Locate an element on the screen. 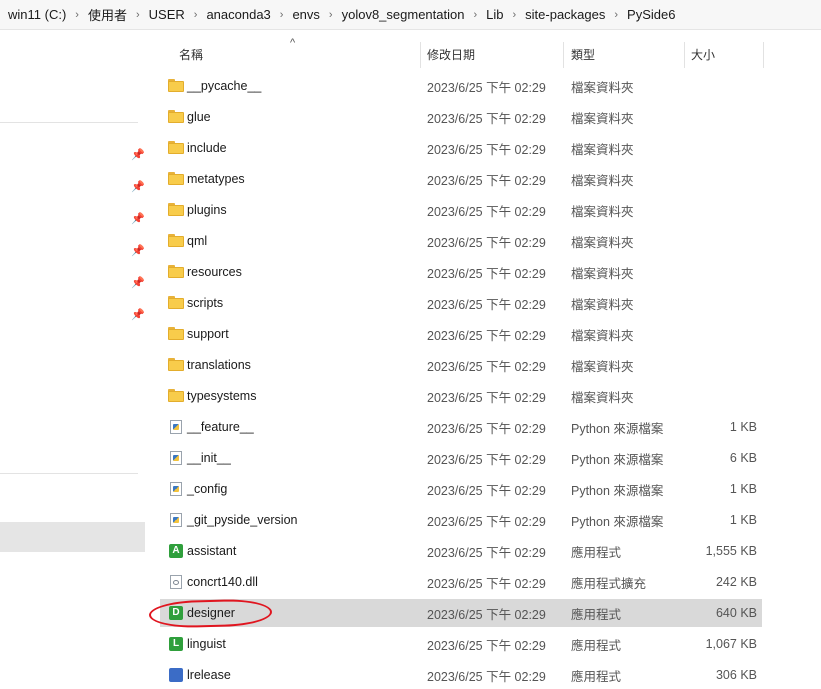 The image size is (821, 689). nav-selected-item is located at coordinates (72, 537).